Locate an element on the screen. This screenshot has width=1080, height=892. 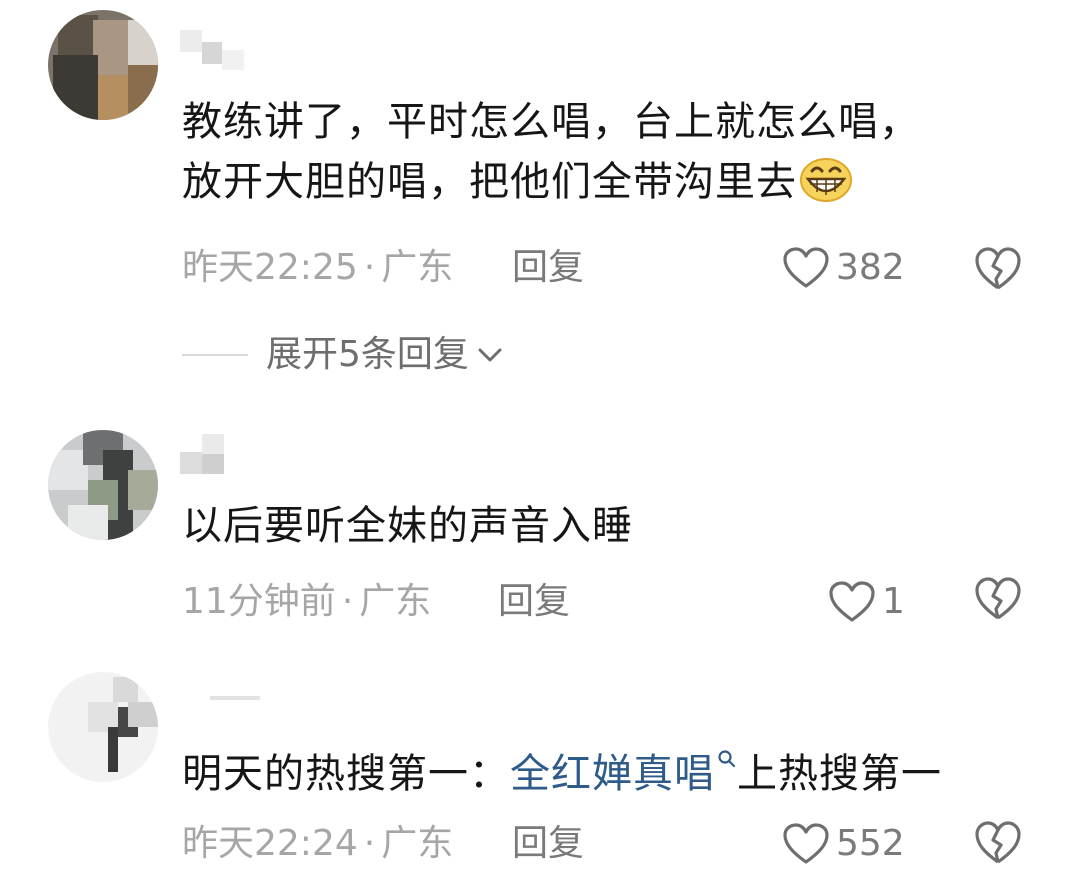
like-count: 552 is located at coordinates (870, 843).